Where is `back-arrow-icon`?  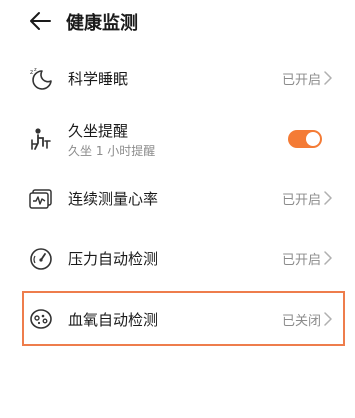 back-arrow-icon is located at coordinates (40, 21).